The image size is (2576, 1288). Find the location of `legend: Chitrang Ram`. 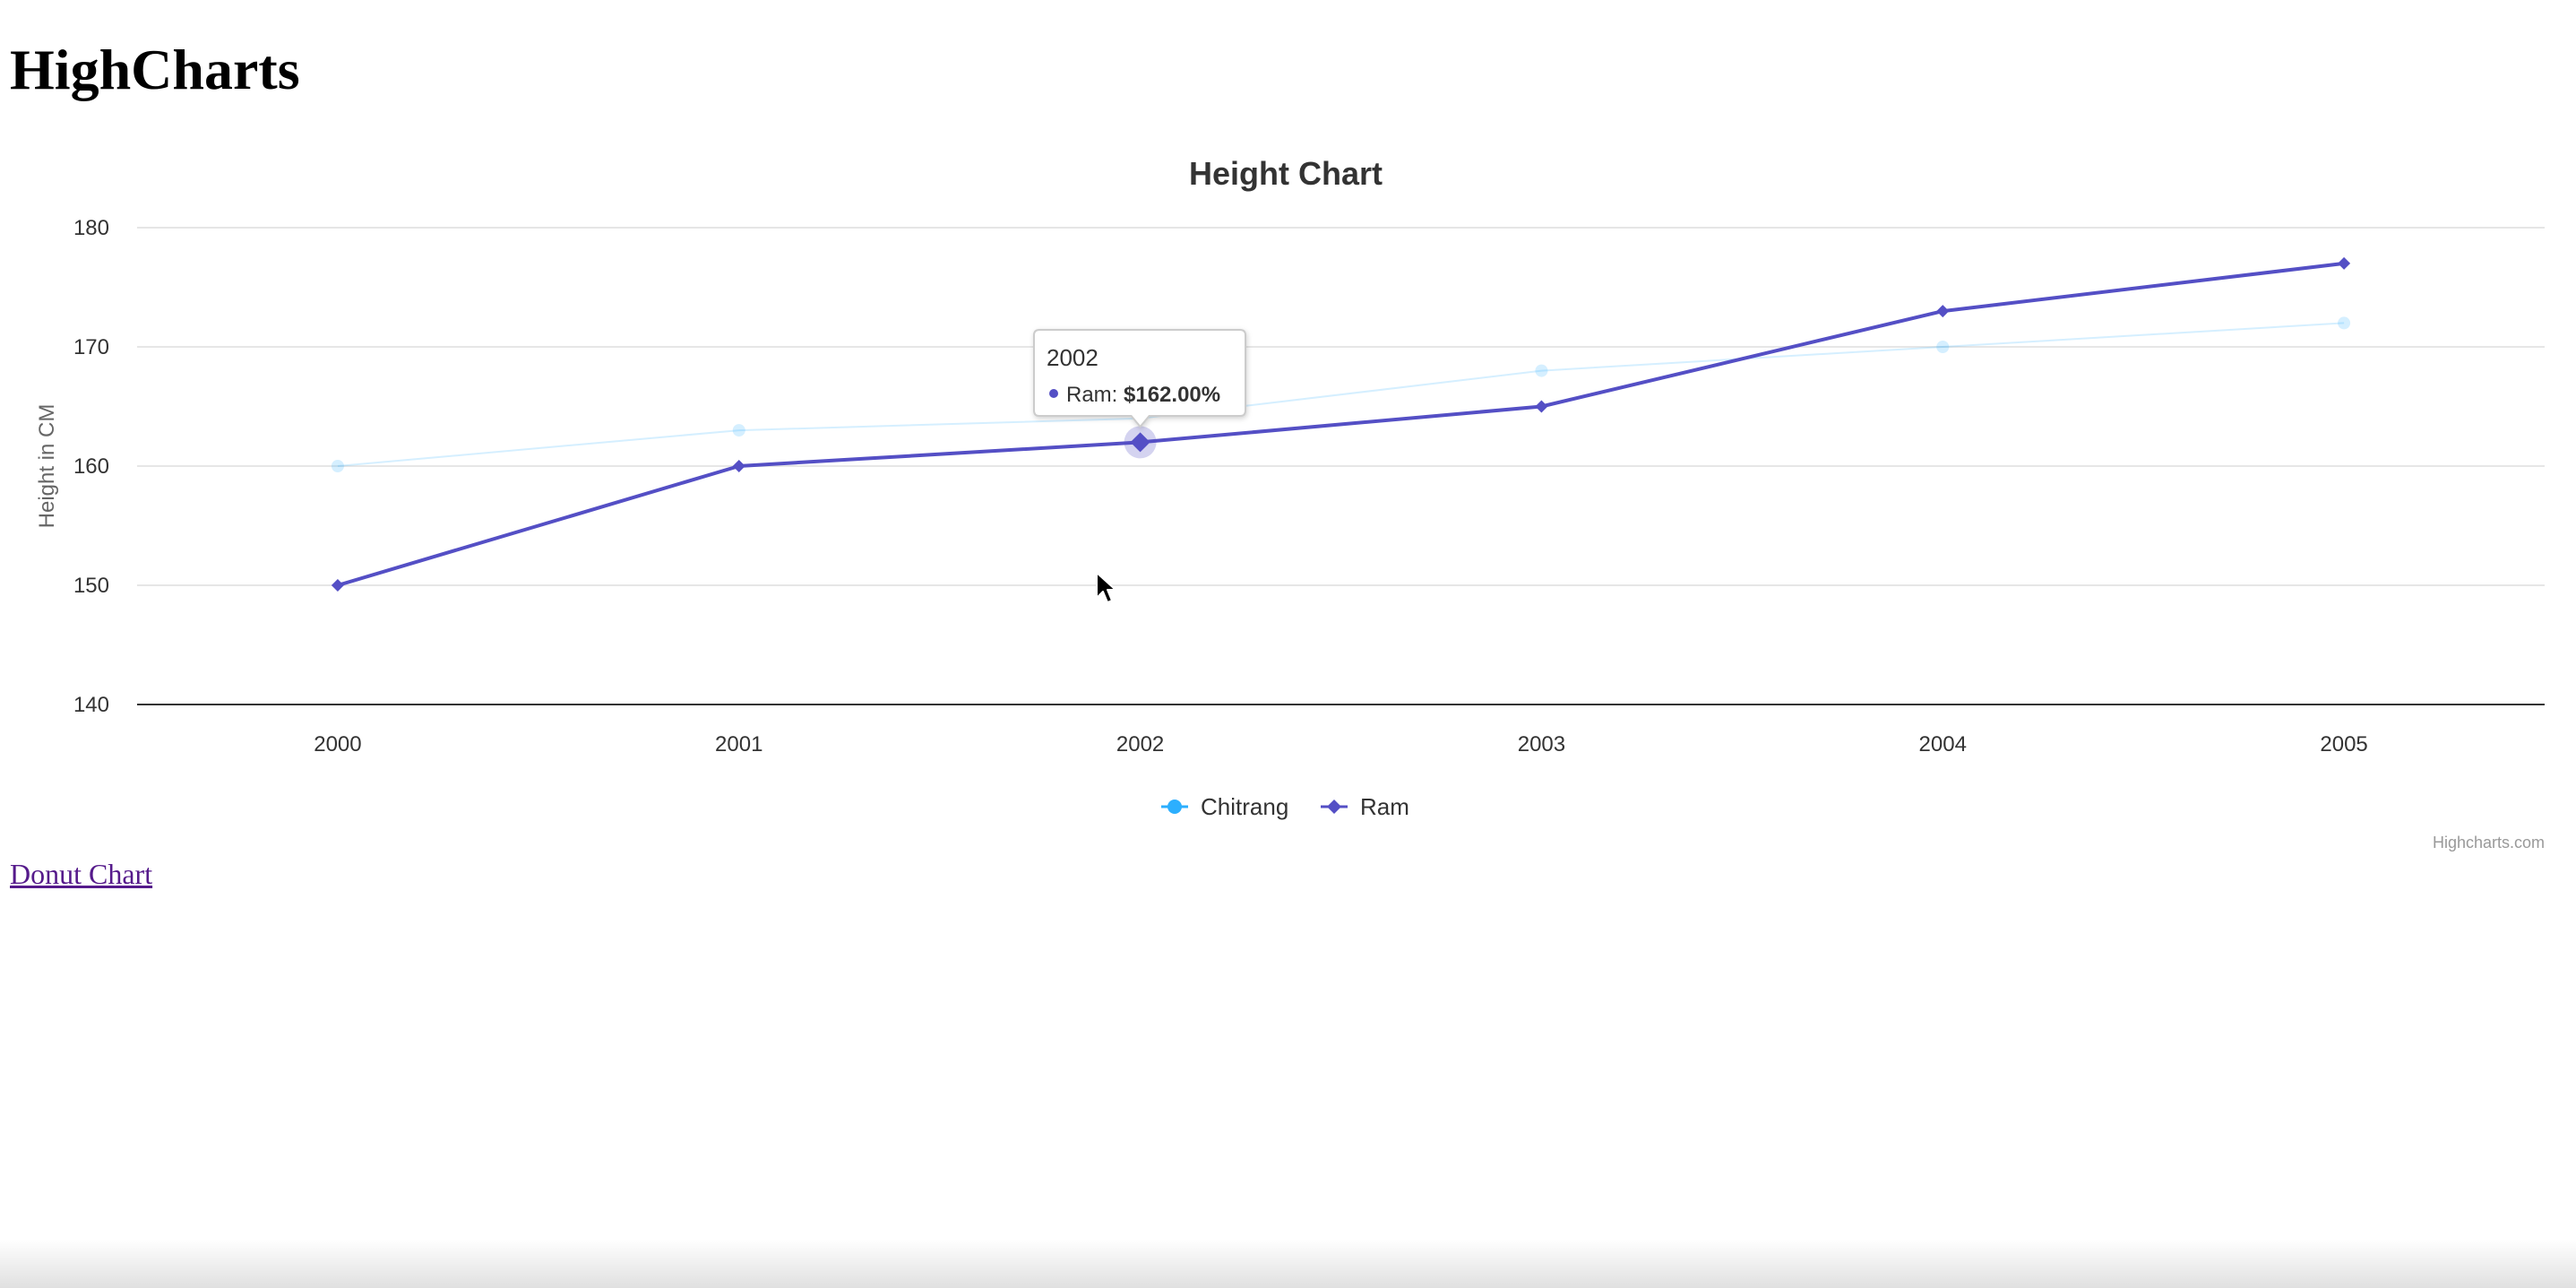

legend: Chitrang Ram is located at coordinates (1285, 806).